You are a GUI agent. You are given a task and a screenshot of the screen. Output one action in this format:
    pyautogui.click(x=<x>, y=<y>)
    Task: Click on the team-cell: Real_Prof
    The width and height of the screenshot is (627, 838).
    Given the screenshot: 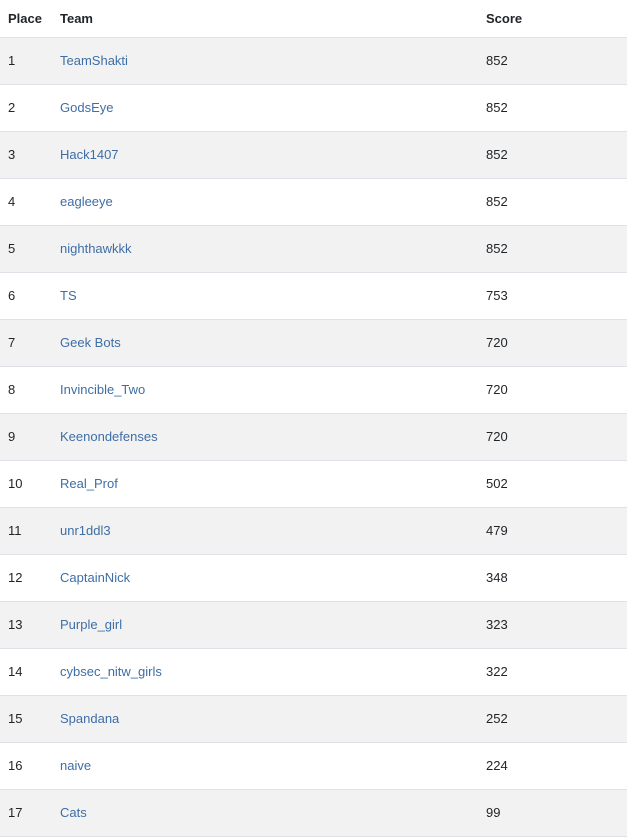 What is the action you would take?
    pyautogui.click(x=273, y=483)
    